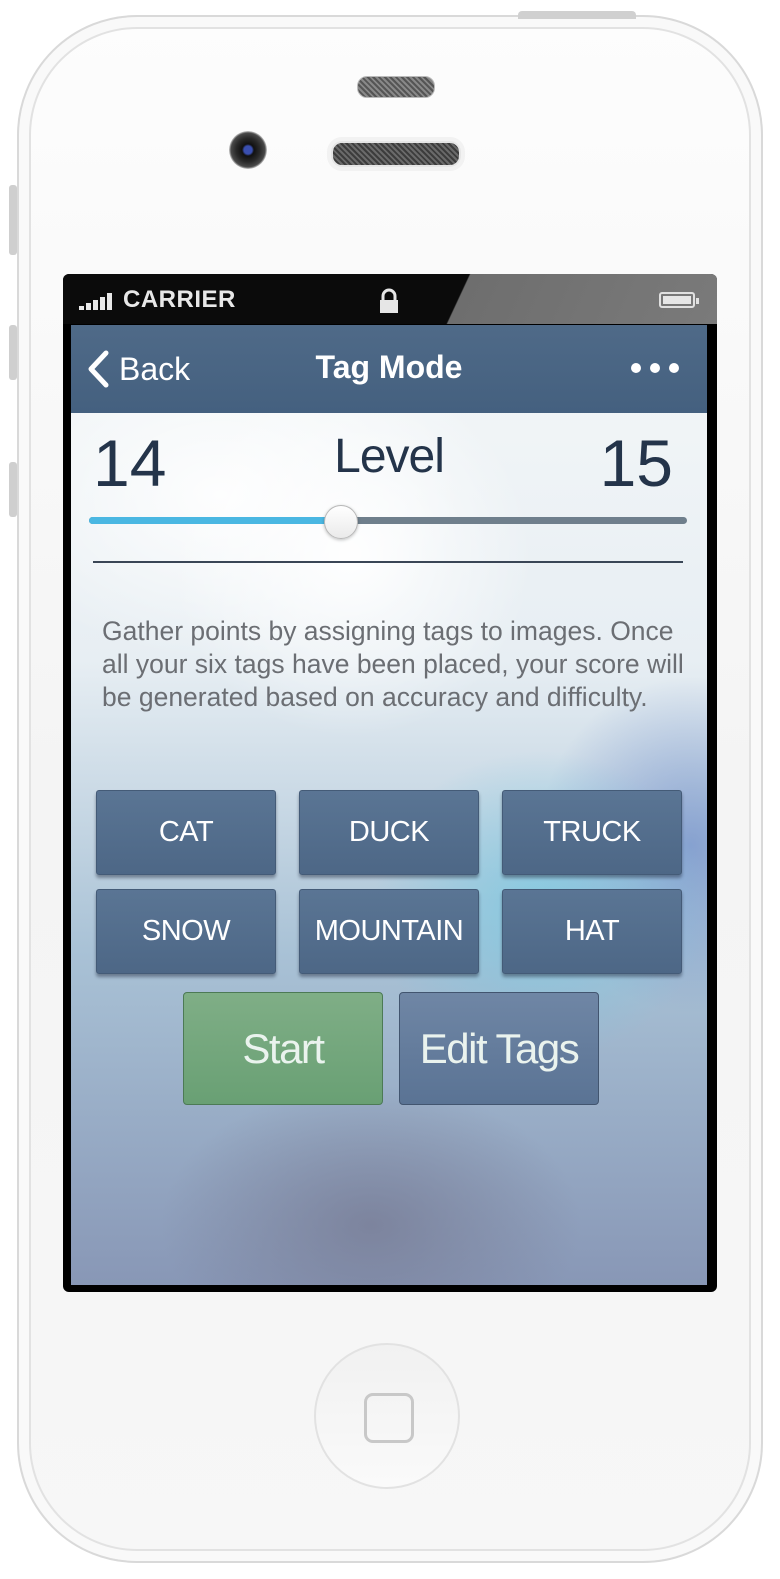 This screenshot has height=1579, width=780. Describe the element at coordinates (636, 463) in the screenshot. I see `level-next: 15` at that location.